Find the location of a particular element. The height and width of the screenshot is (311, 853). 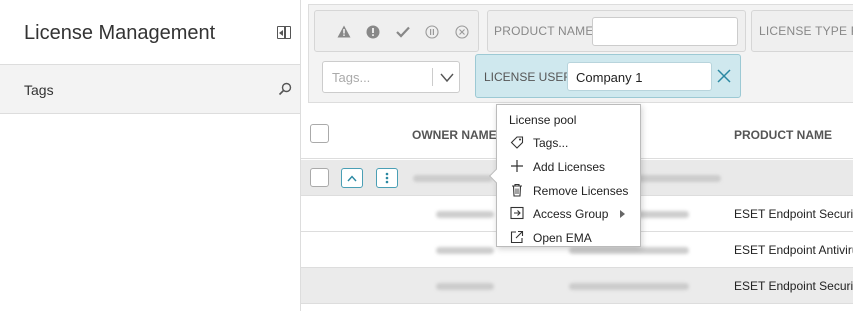

tags-section: Tags is located at coordinates (150, 89).